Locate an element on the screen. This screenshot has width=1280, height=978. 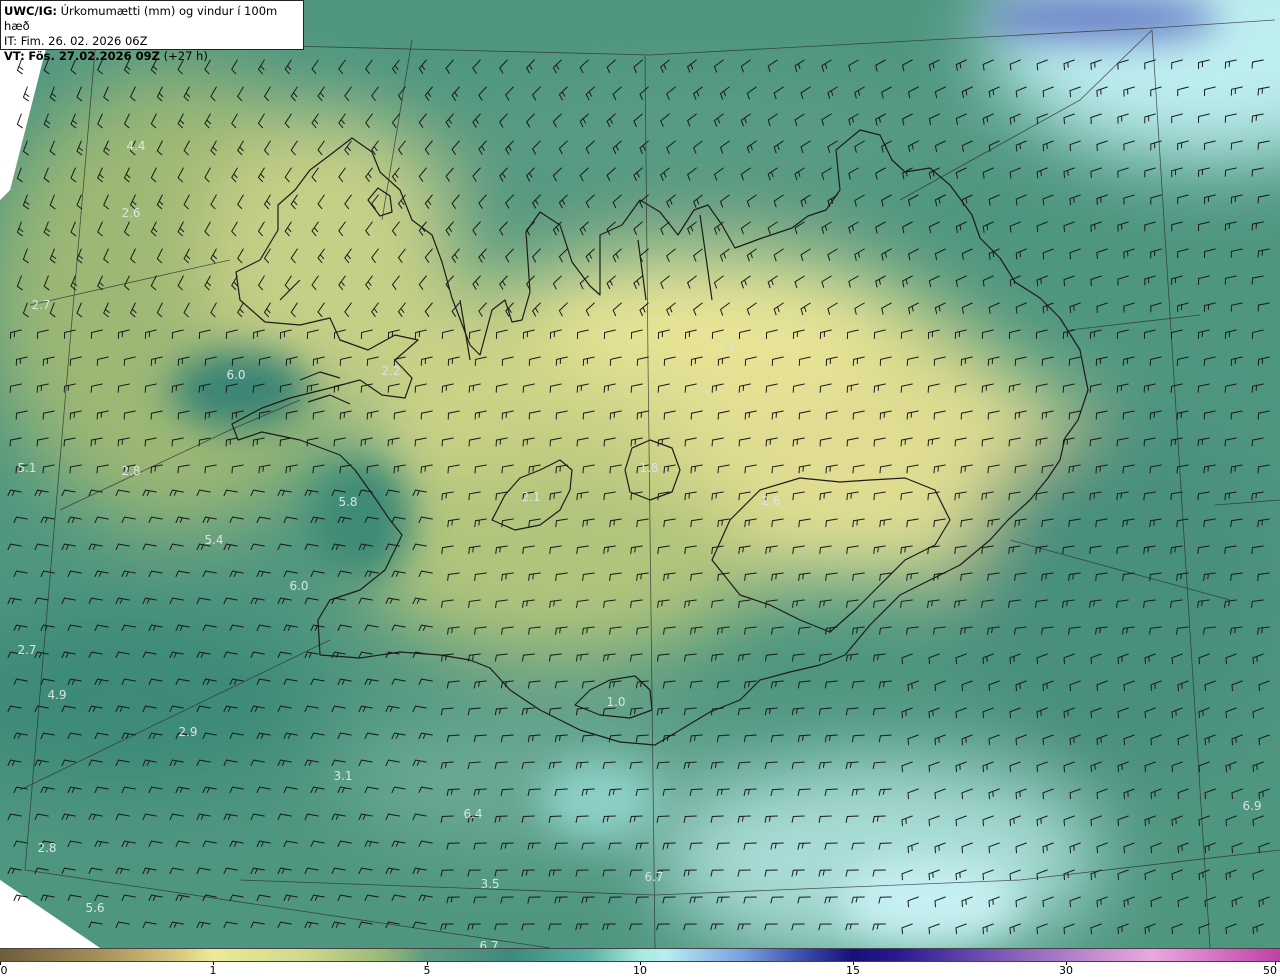
precip-value-label: 4.4 is located at coordinates (136, 146).